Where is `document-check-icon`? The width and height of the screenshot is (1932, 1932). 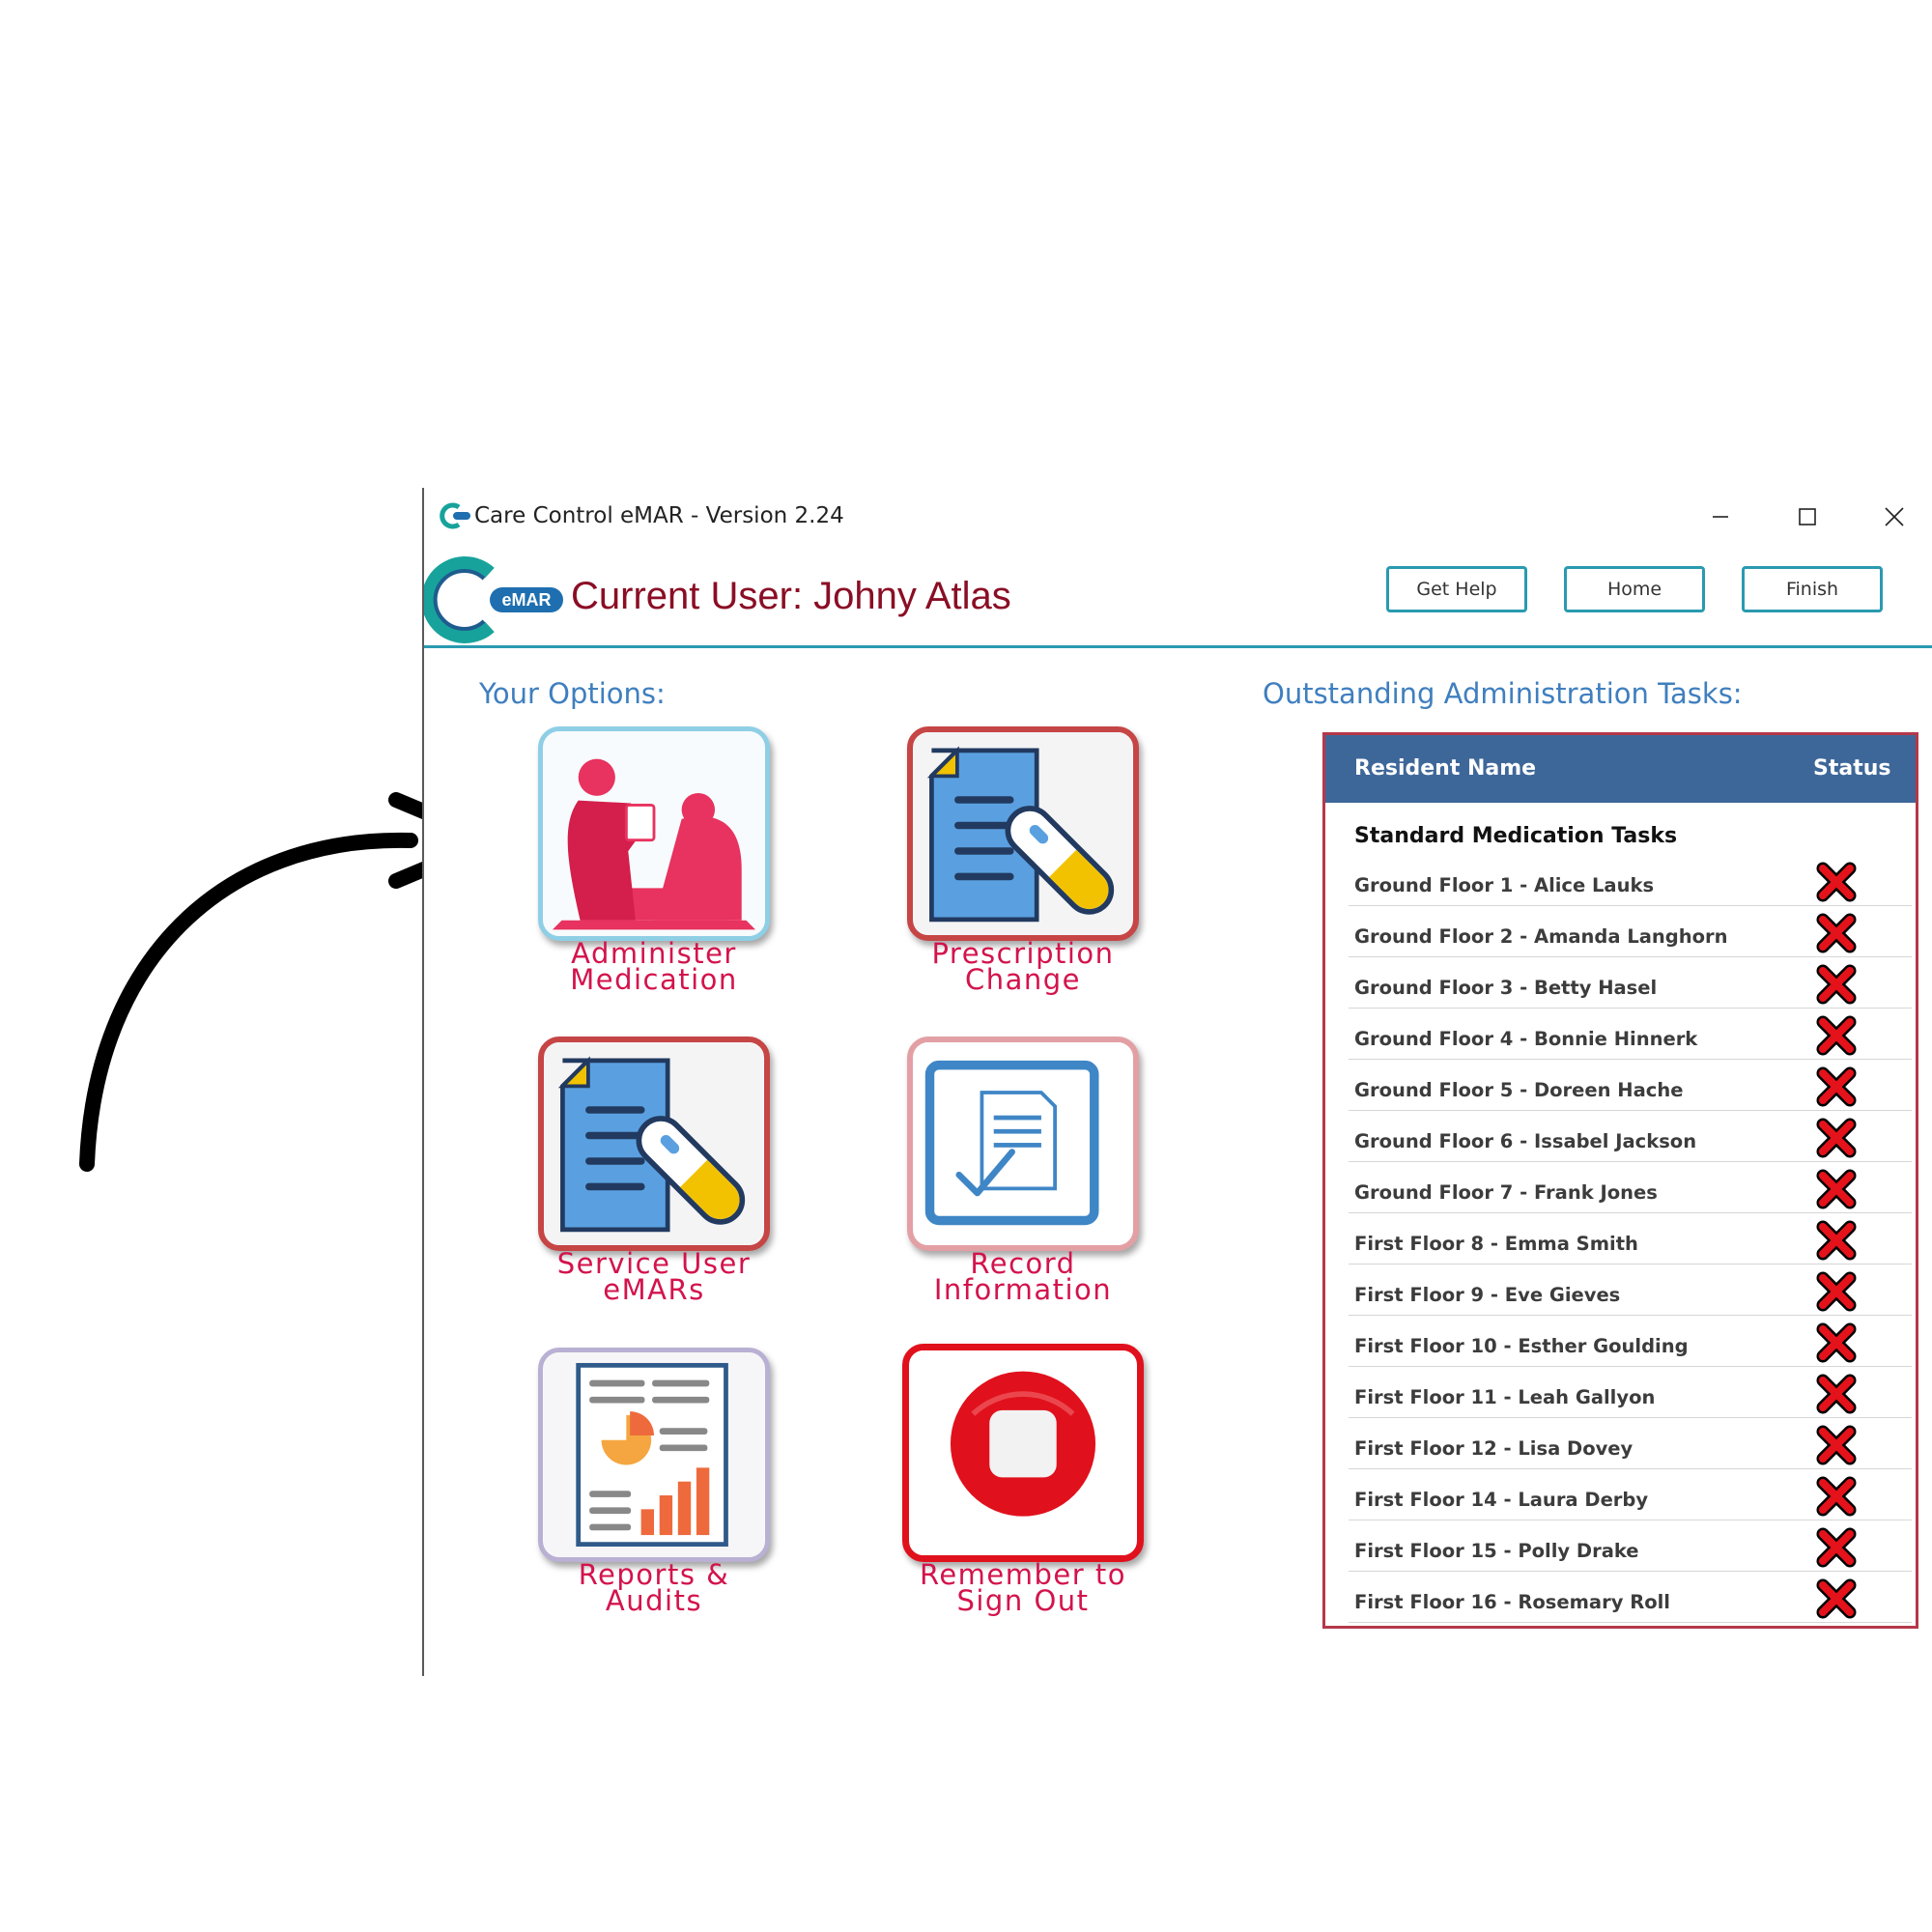
document-check-icon is located at coordinates (1023, 1143).